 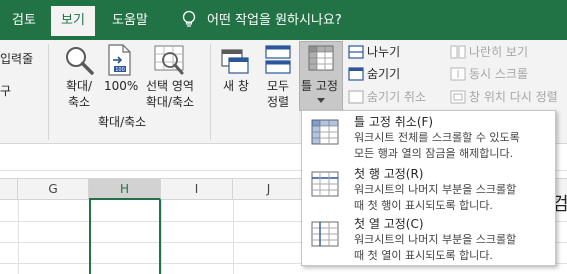 What do you see at coordinates (79, 94) in the screenshot?
I see `zoom-button: 확대/ 축소` at bounding box center [79, 94].